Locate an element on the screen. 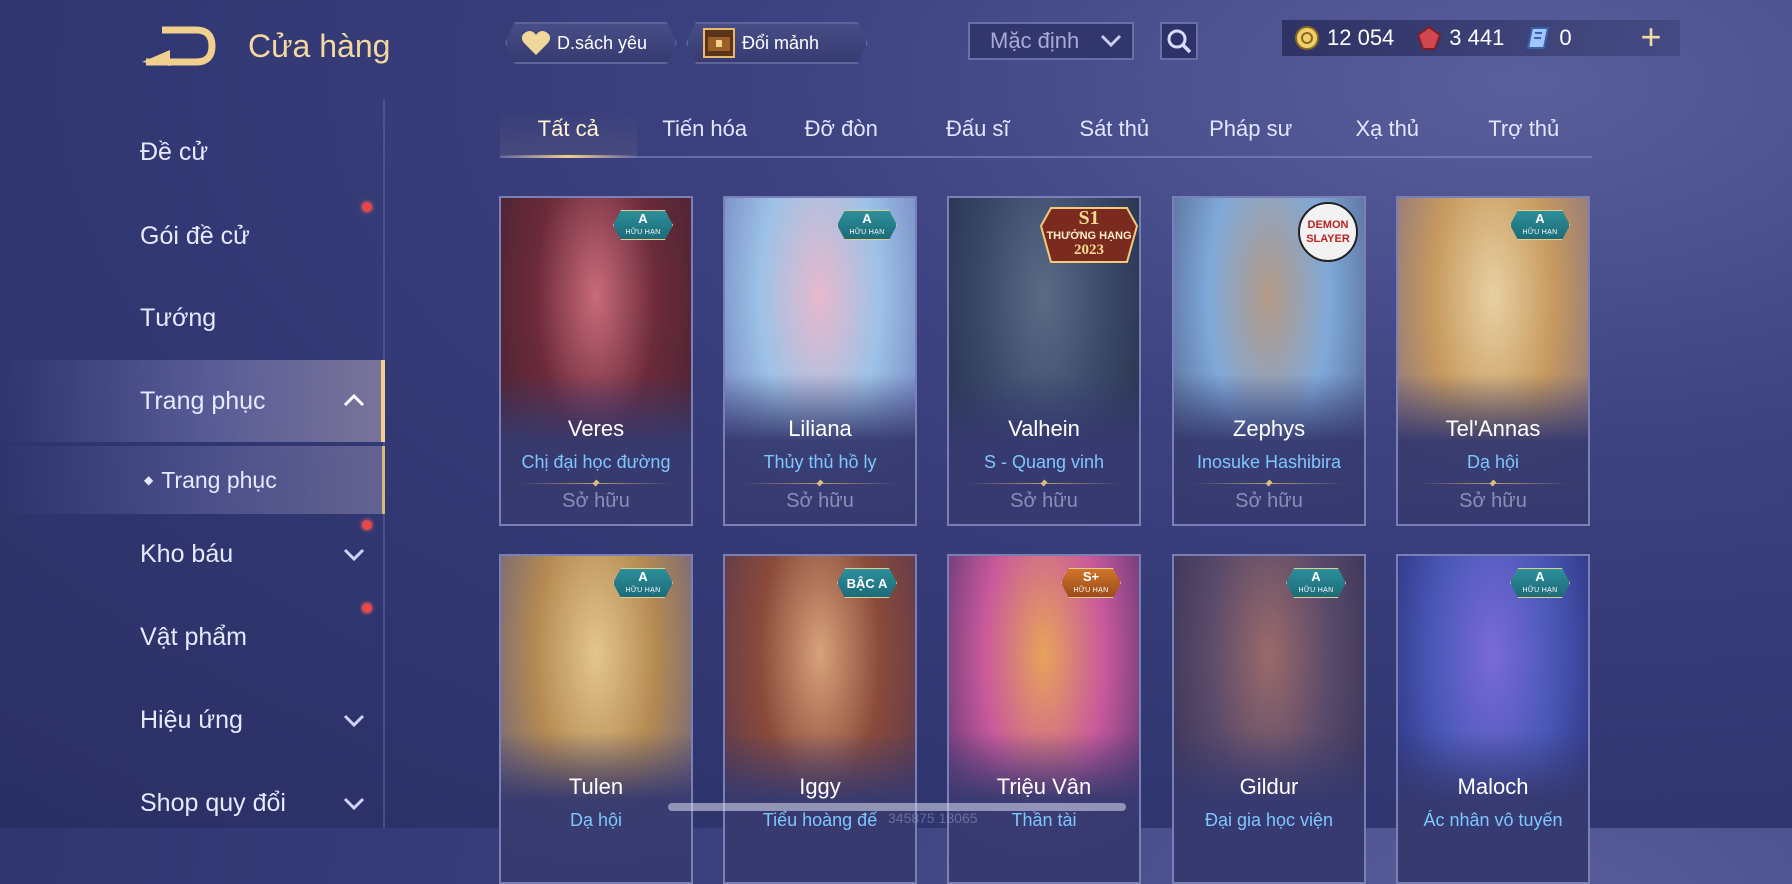  treasure-chest-icon is located at coordinates (719, 43).